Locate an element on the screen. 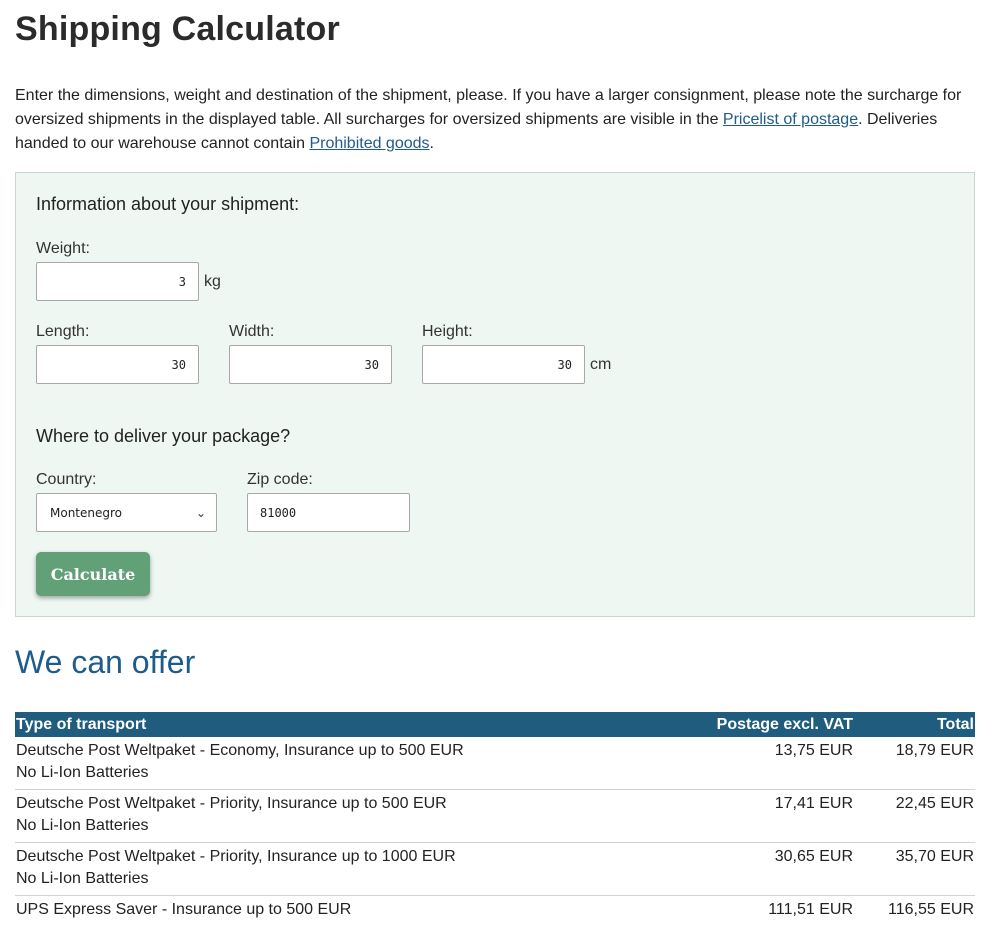 Image resolution: width=1000 pixels, height=947 pixels. results-heading: We can offer is located at coordinates (105, 662).